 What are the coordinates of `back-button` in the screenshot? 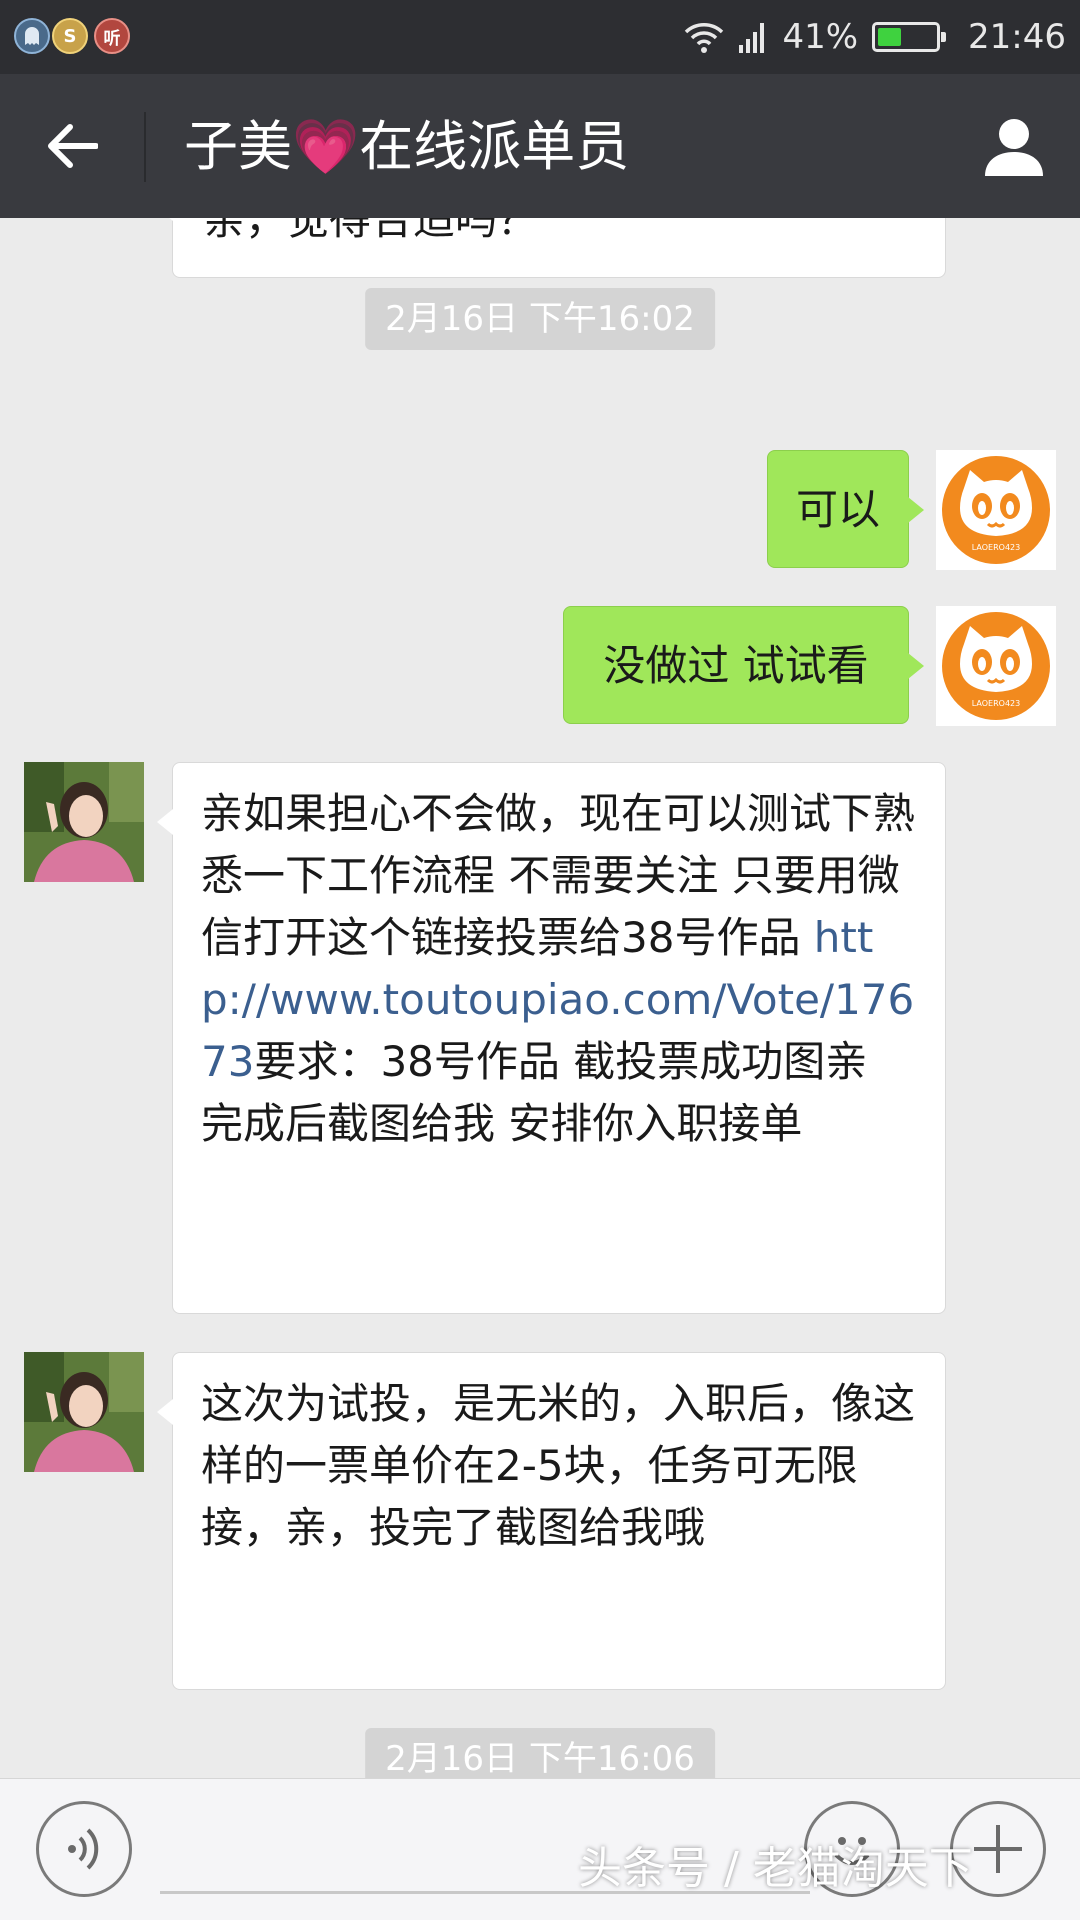 It's located at (72, 146).